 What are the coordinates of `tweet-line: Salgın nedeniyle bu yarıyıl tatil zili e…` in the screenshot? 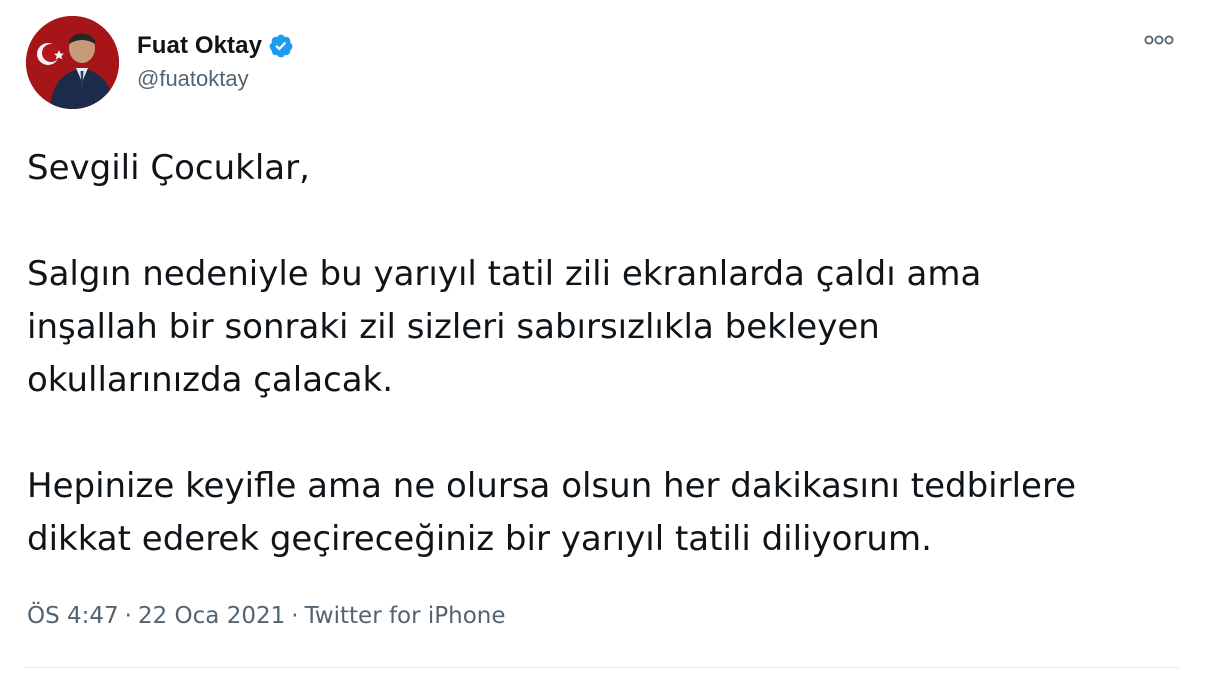 It's located at (504, 274).